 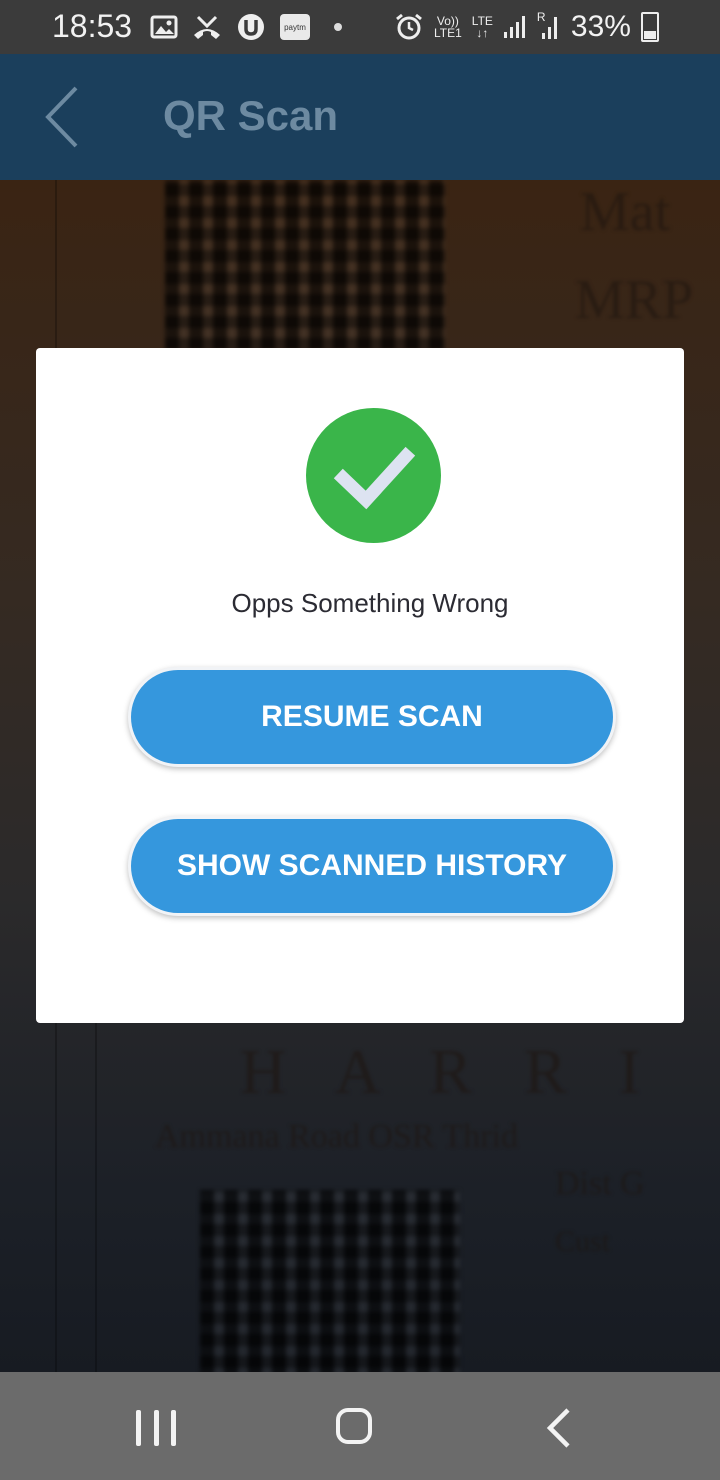 What do you see at coordinates (338, 27) in the screenshot?
I see `notification-dot-icon` at bounding box center [338, 27].